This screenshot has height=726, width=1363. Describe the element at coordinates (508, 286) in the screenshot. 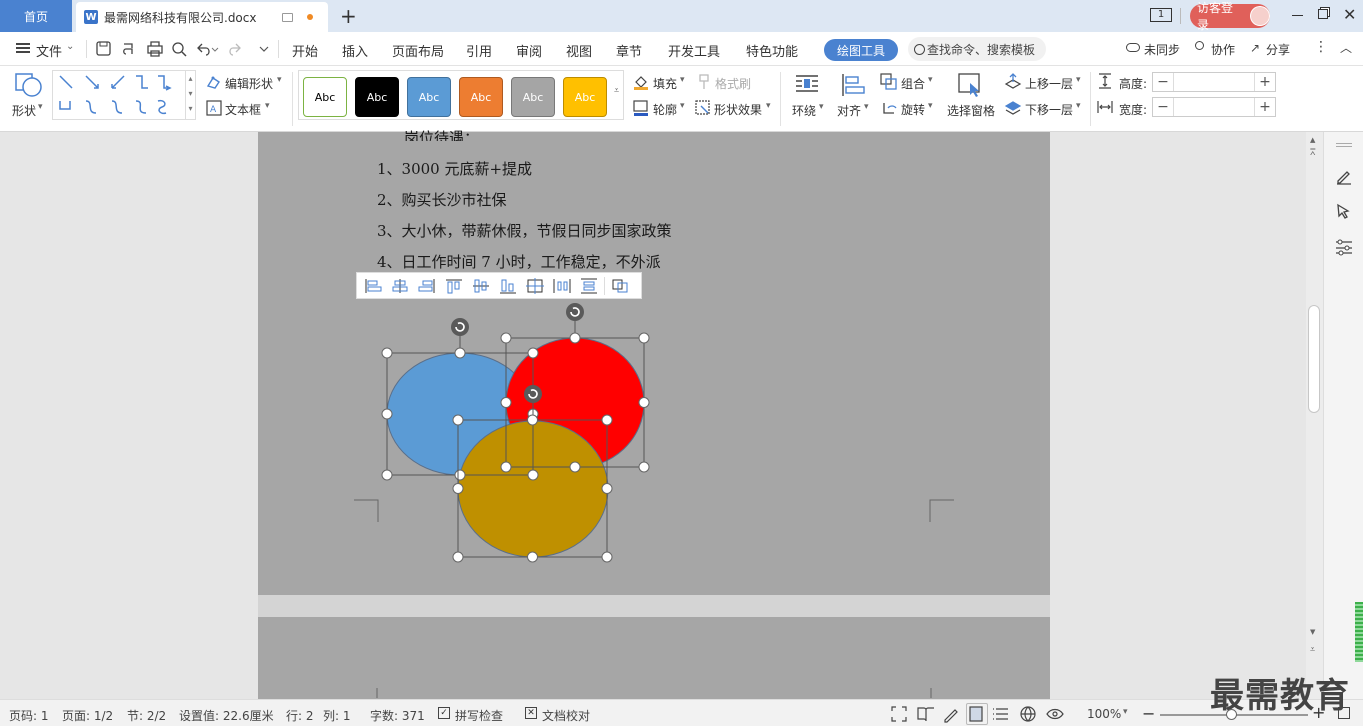

I see `align-bottom-icon` at that location.